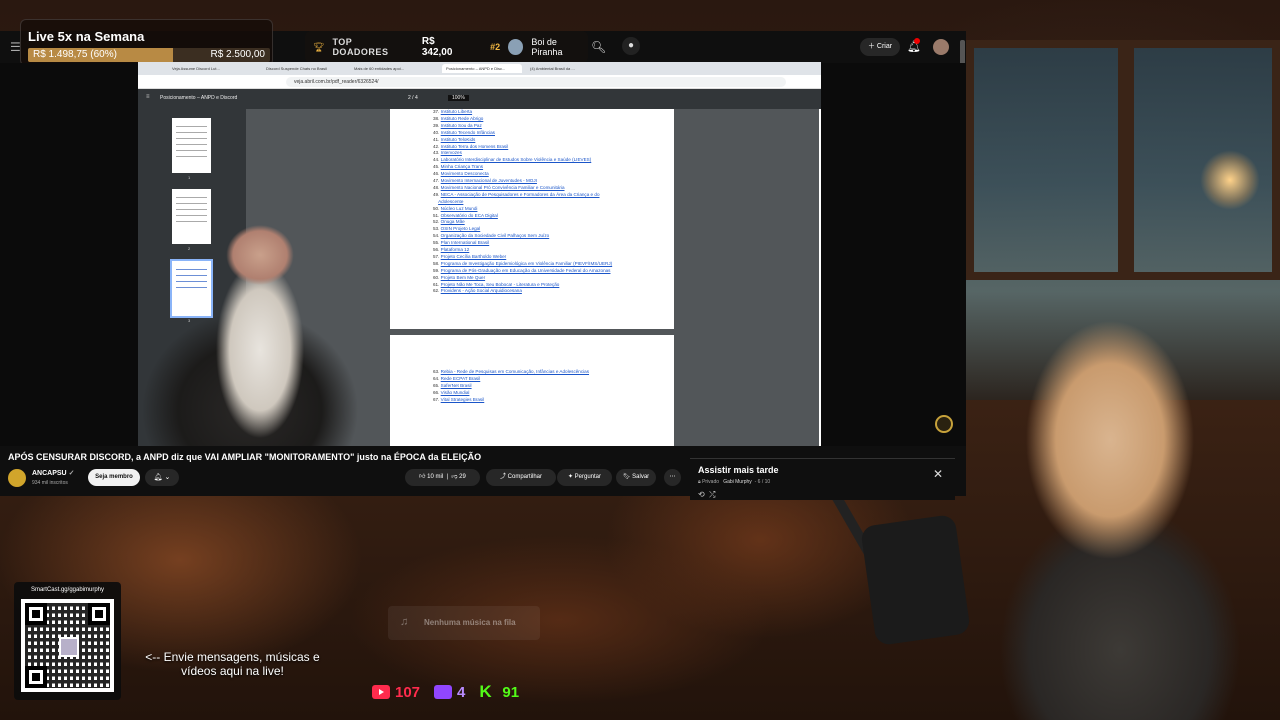  I want to click on pdf-list-entry: 46. Movimento Desconecta, so click(461, 174).